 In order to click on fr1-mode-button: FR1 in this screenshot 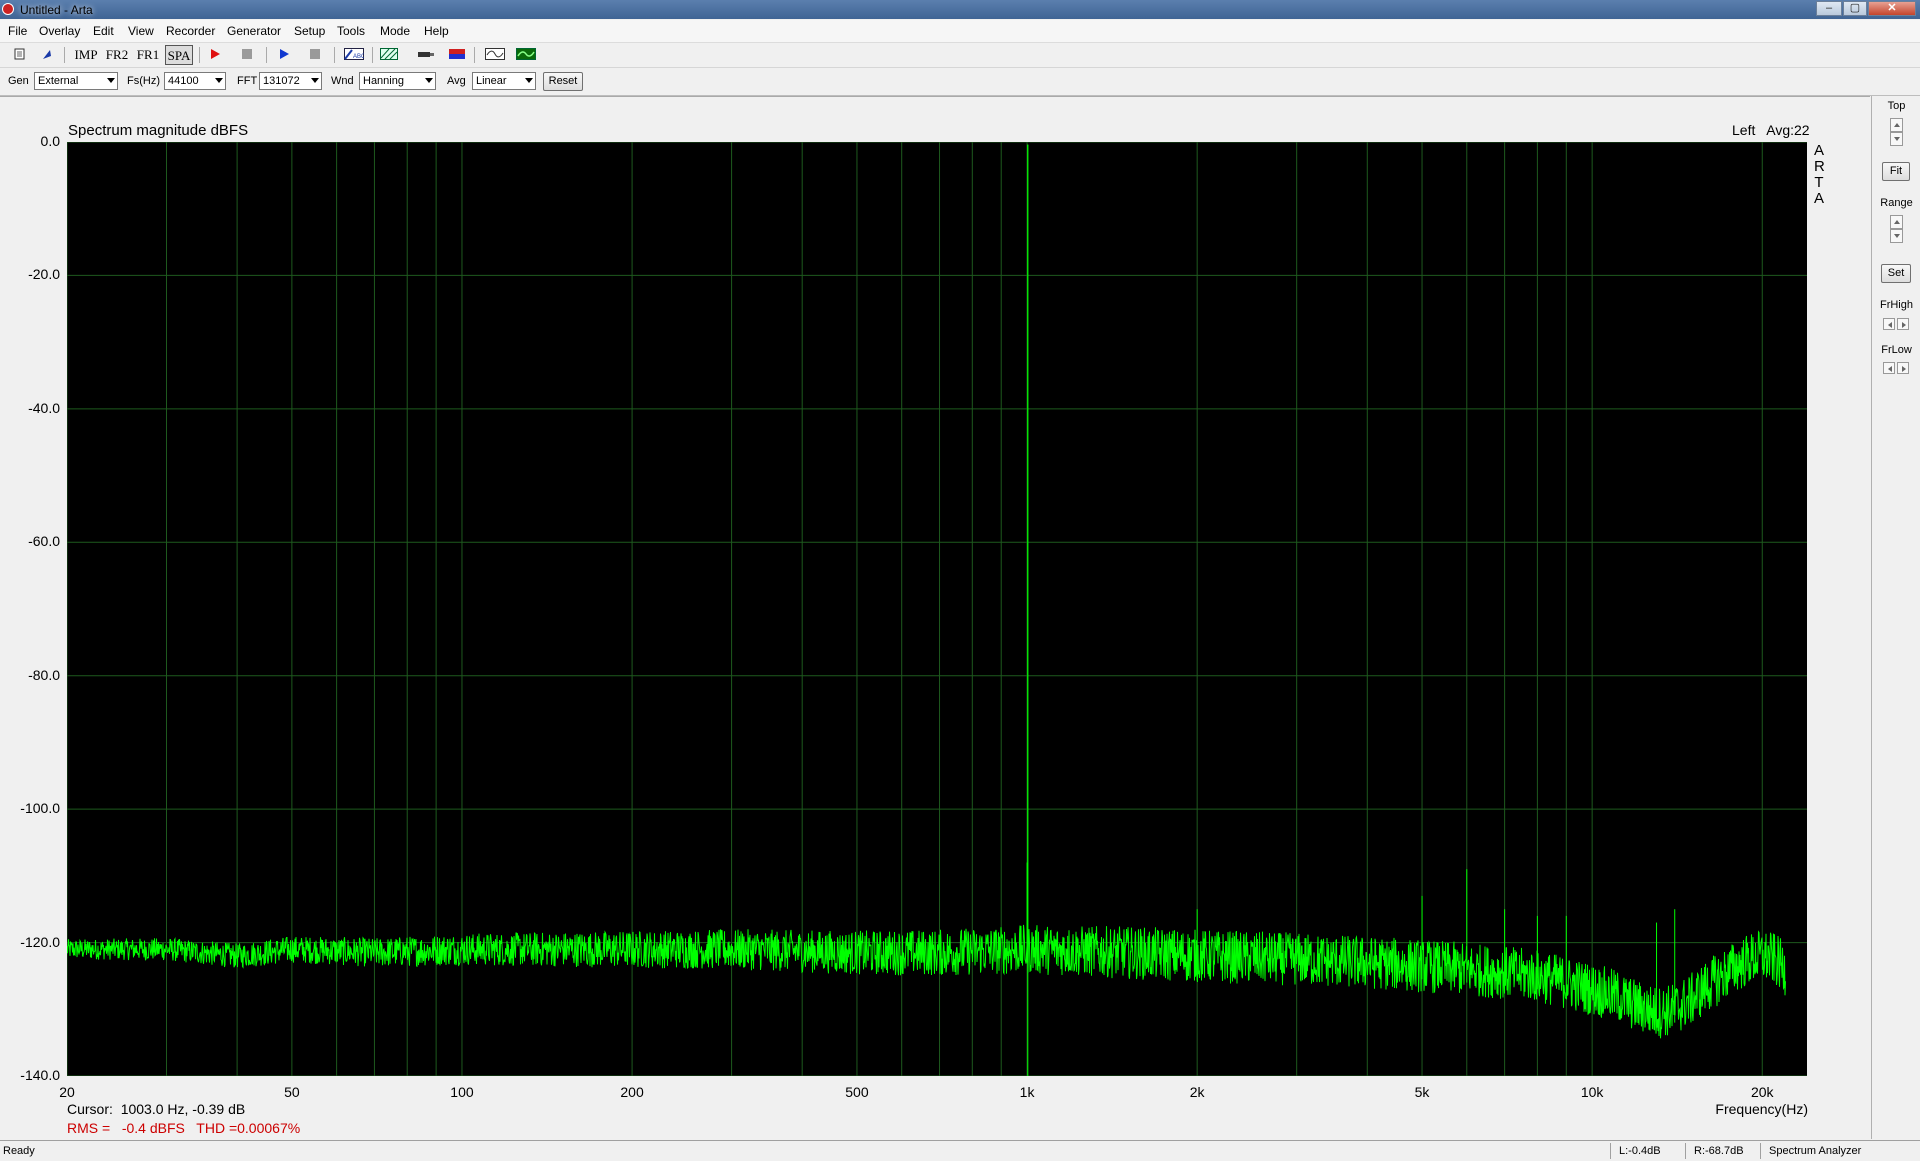, I will do `click(148, 55)`.